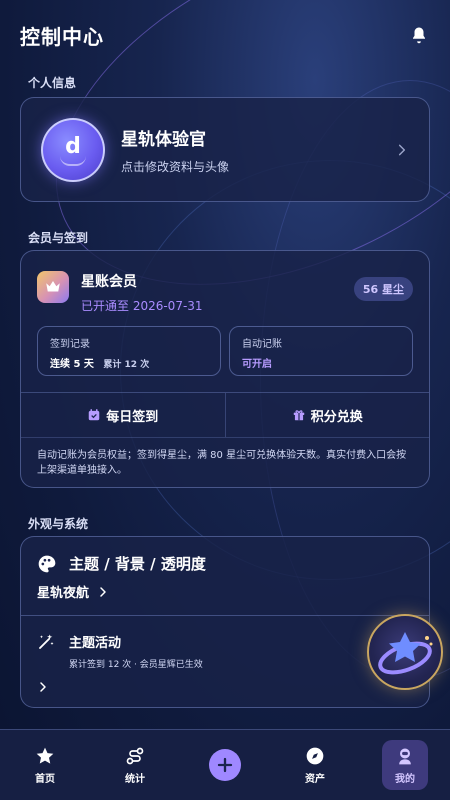  Describe the element at coordinates (58, 238) in the screenshot. I see `section-label-membership: 会员与签到` at that location.